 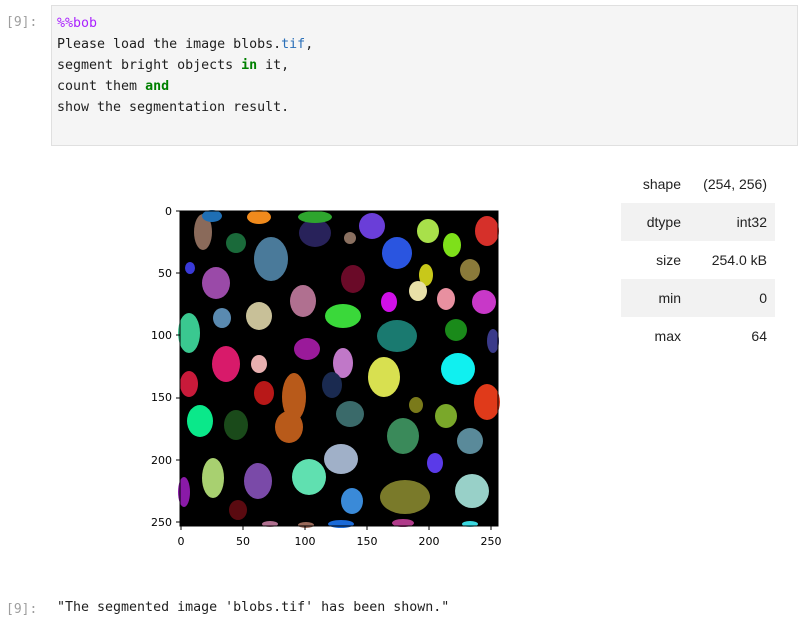 I want to click on x-tick-label: 150, so click(x=367, y=541).